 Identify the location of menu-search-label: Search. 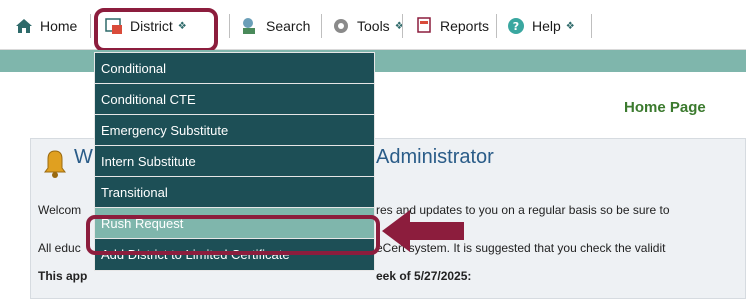
(288, 26).